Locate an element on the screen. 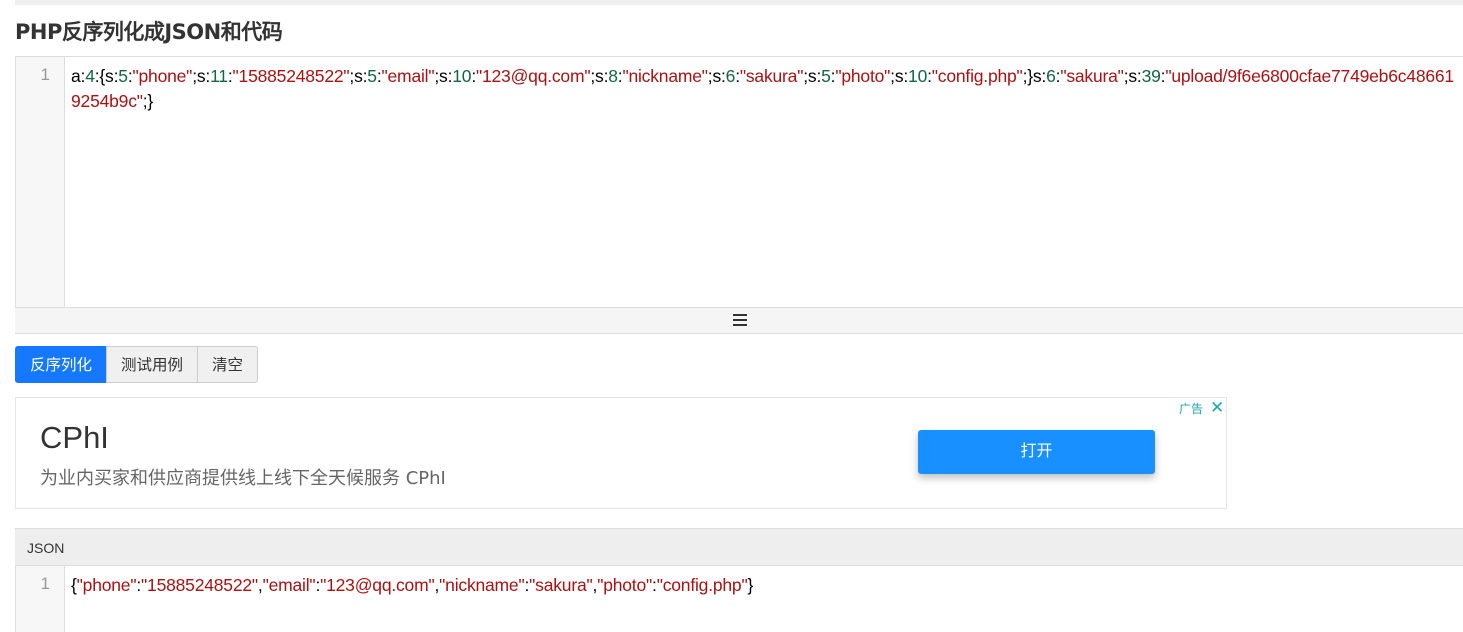 This screenshot has width=1463, height=632. code-punct-token: ;} is located at coordinates (148, 101).